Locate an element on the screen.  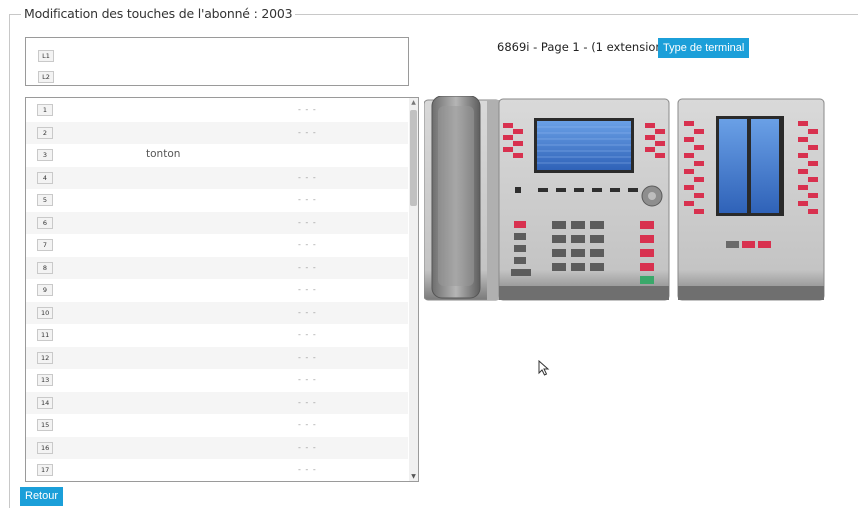
scroll-down-icon: ▼ is located at coordinates (413, 476).